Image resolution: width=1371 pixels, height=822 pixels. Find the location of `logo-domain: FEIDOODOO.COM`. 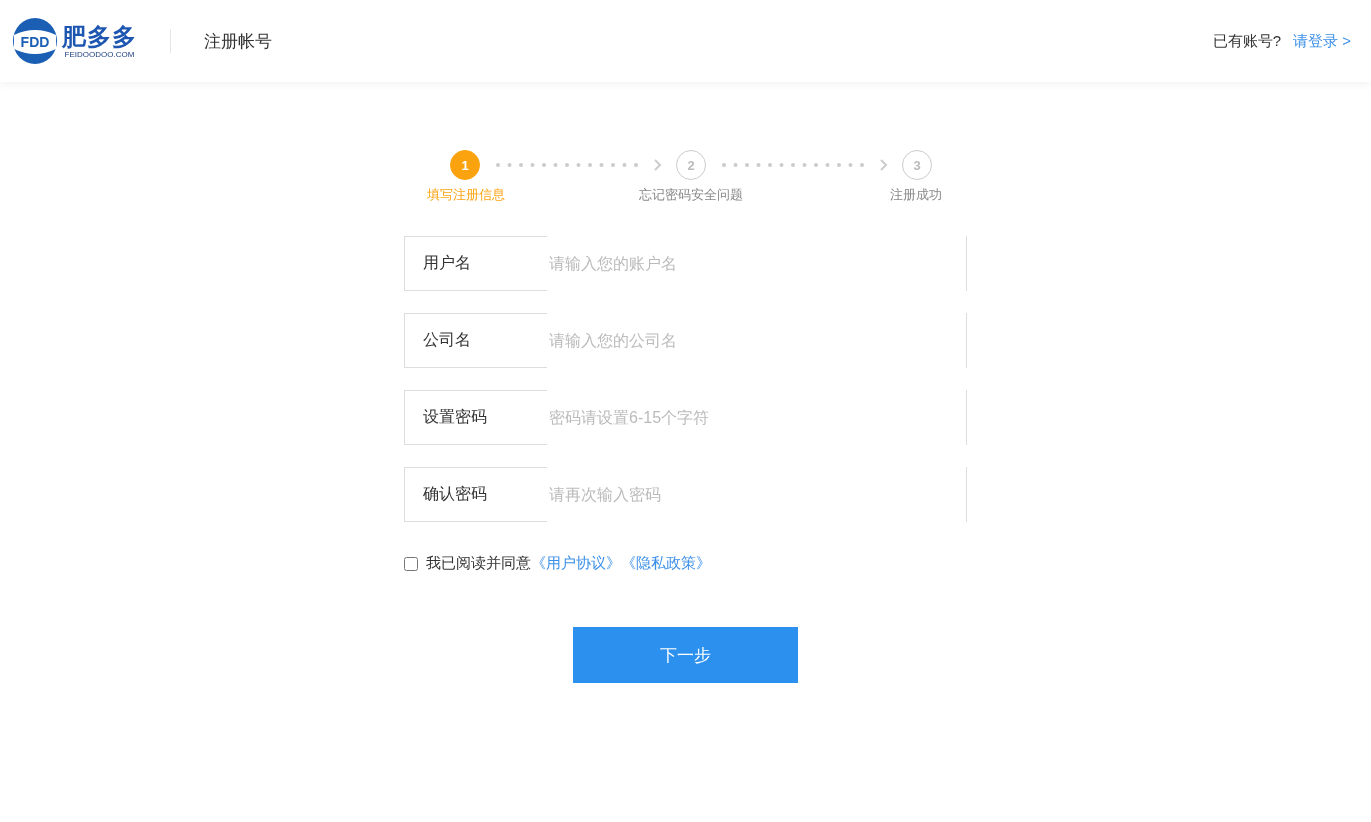

logo-domain: FEIDOODOO.COM is located at coordinates (99, 54).